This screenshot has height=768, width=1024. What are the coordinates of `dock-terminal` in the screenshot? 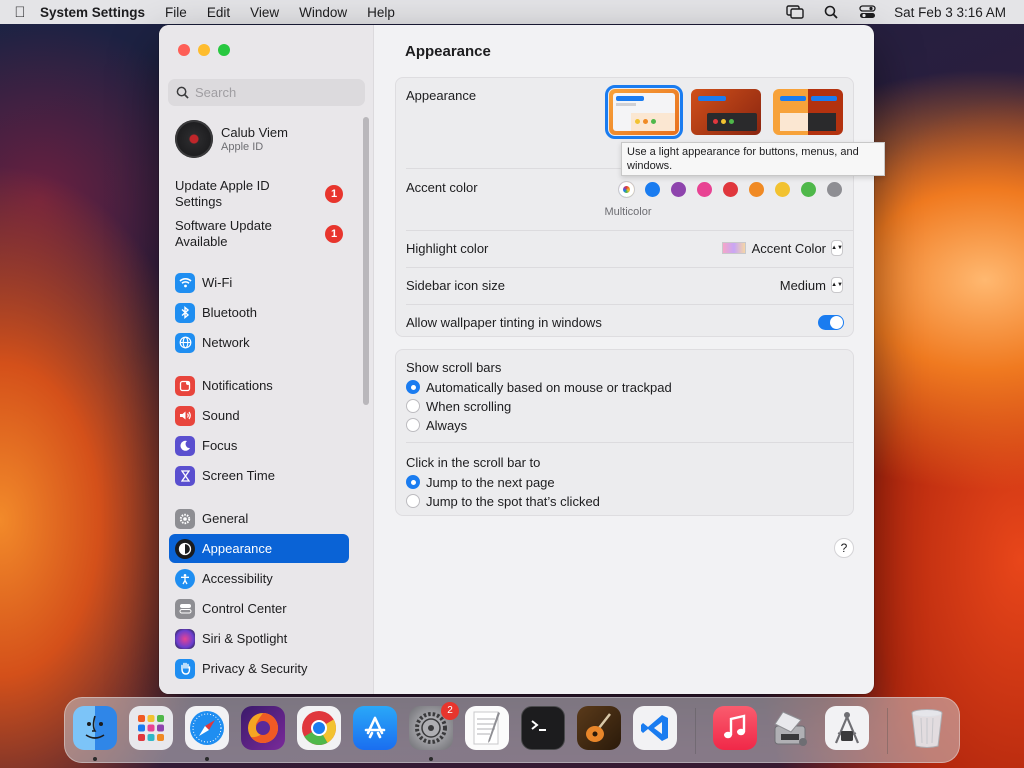 It's located at (543, 728).